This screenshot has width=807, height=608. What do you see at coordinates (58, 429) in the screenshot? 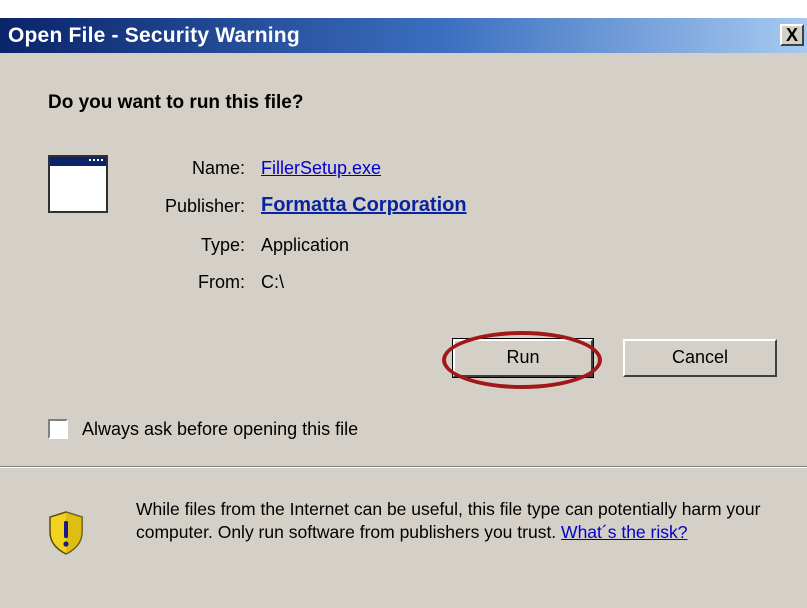
I see `always-ask-checkbox` at bounding box center [58, 429].